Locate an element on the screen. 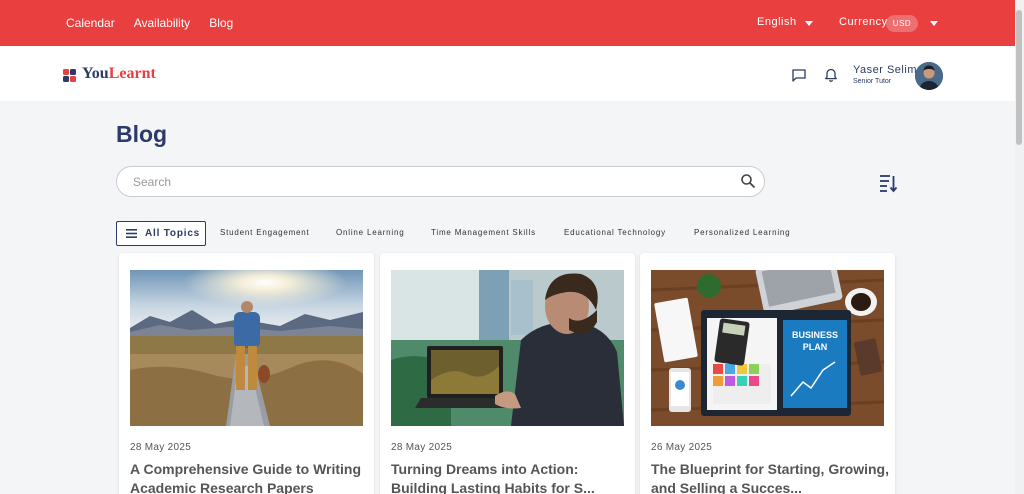  top-nav: Calendar Availability Blog is located at coordinates (159, 23).